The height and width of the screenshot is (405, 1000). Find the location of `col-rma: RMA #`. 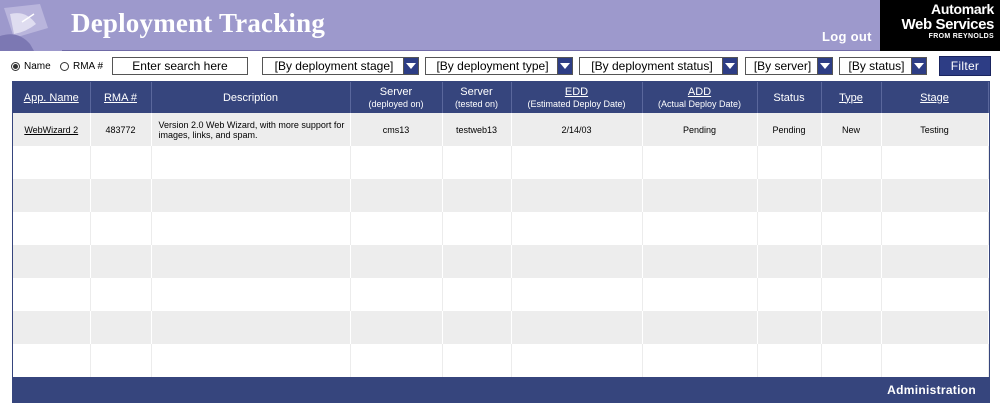

col-rma: RMA # is located at coordinates (121, 97).